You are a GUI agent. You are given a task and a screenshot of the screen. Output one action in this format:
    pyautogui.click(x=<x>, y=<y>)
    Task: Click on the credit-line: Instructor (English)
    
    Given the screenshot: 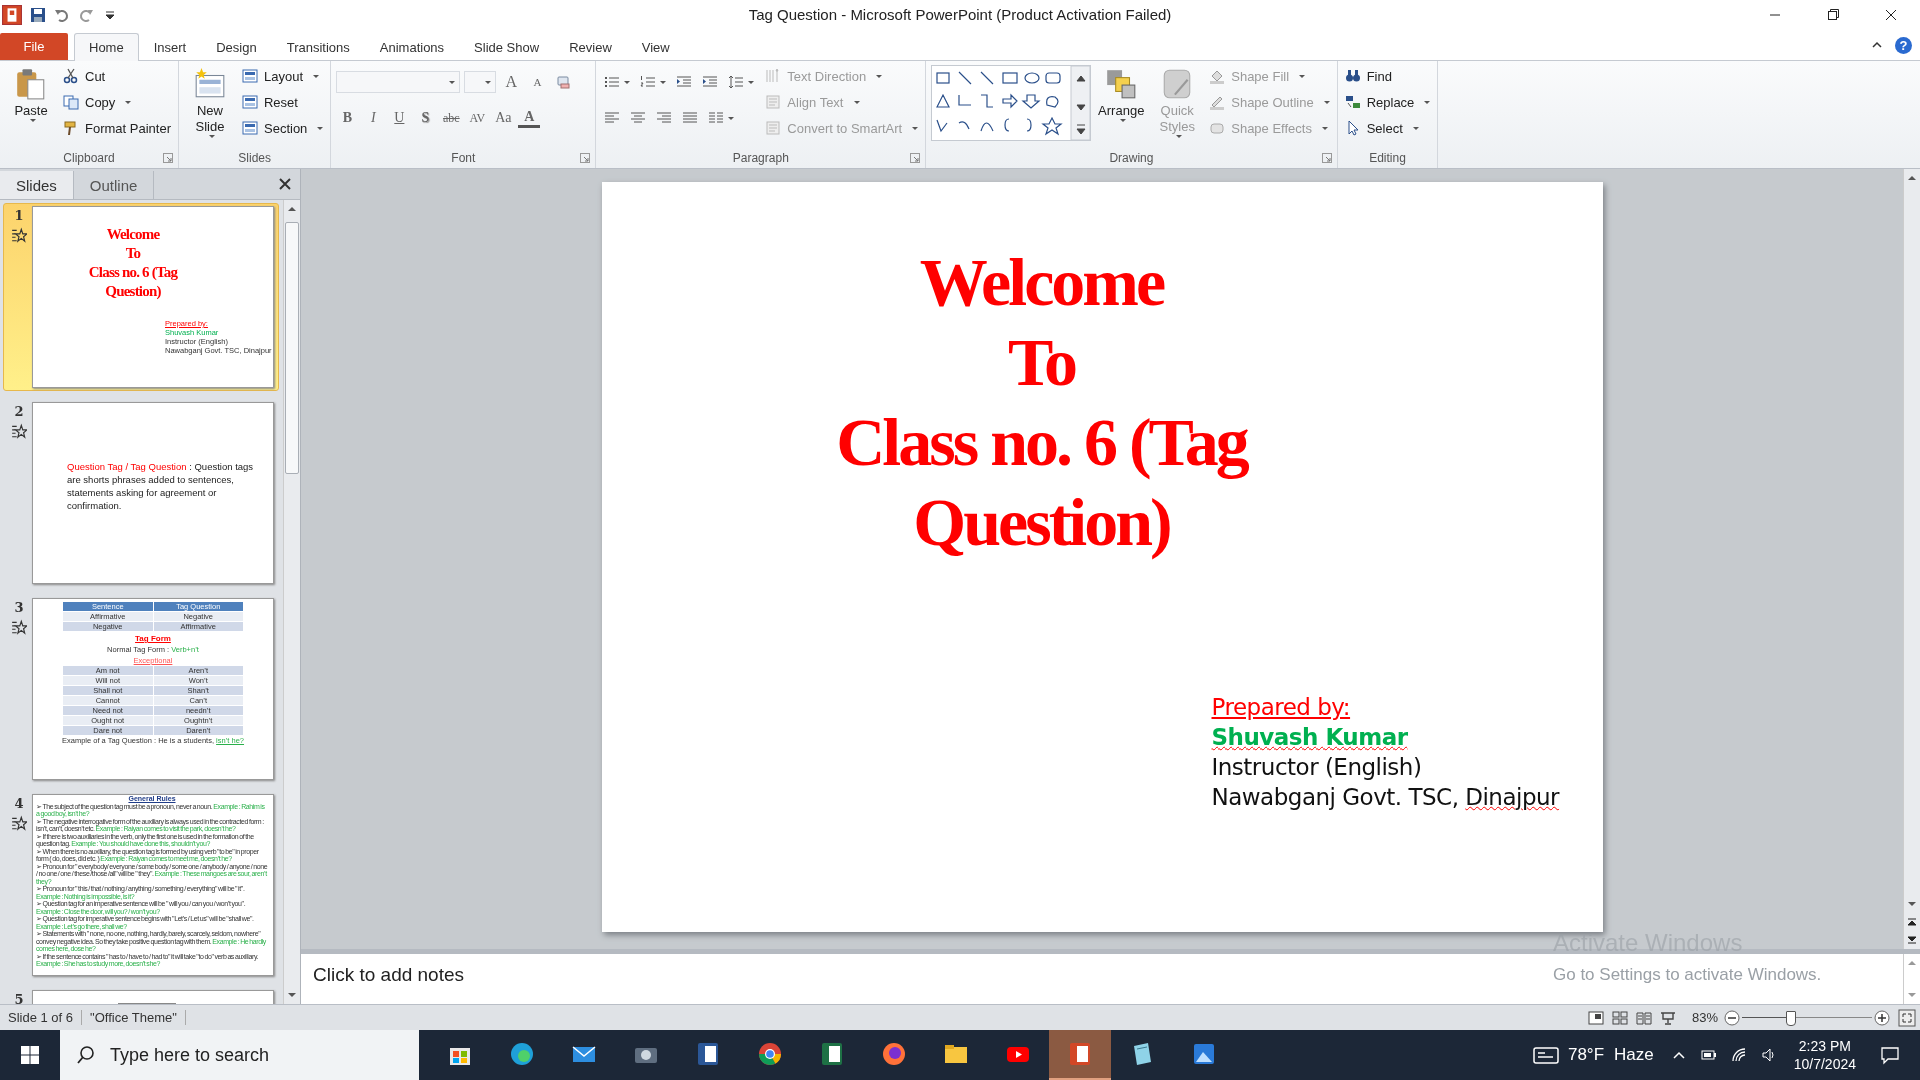 What is the action you would take?
    pyautogui.click(x=1317, y=767)
    